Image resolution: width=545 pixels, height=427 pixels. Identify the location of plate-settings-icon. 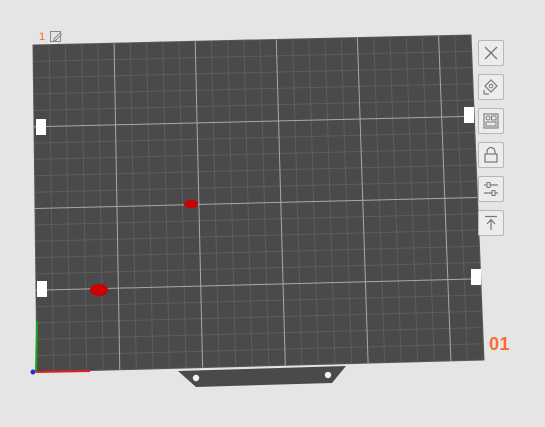
(491, 189).